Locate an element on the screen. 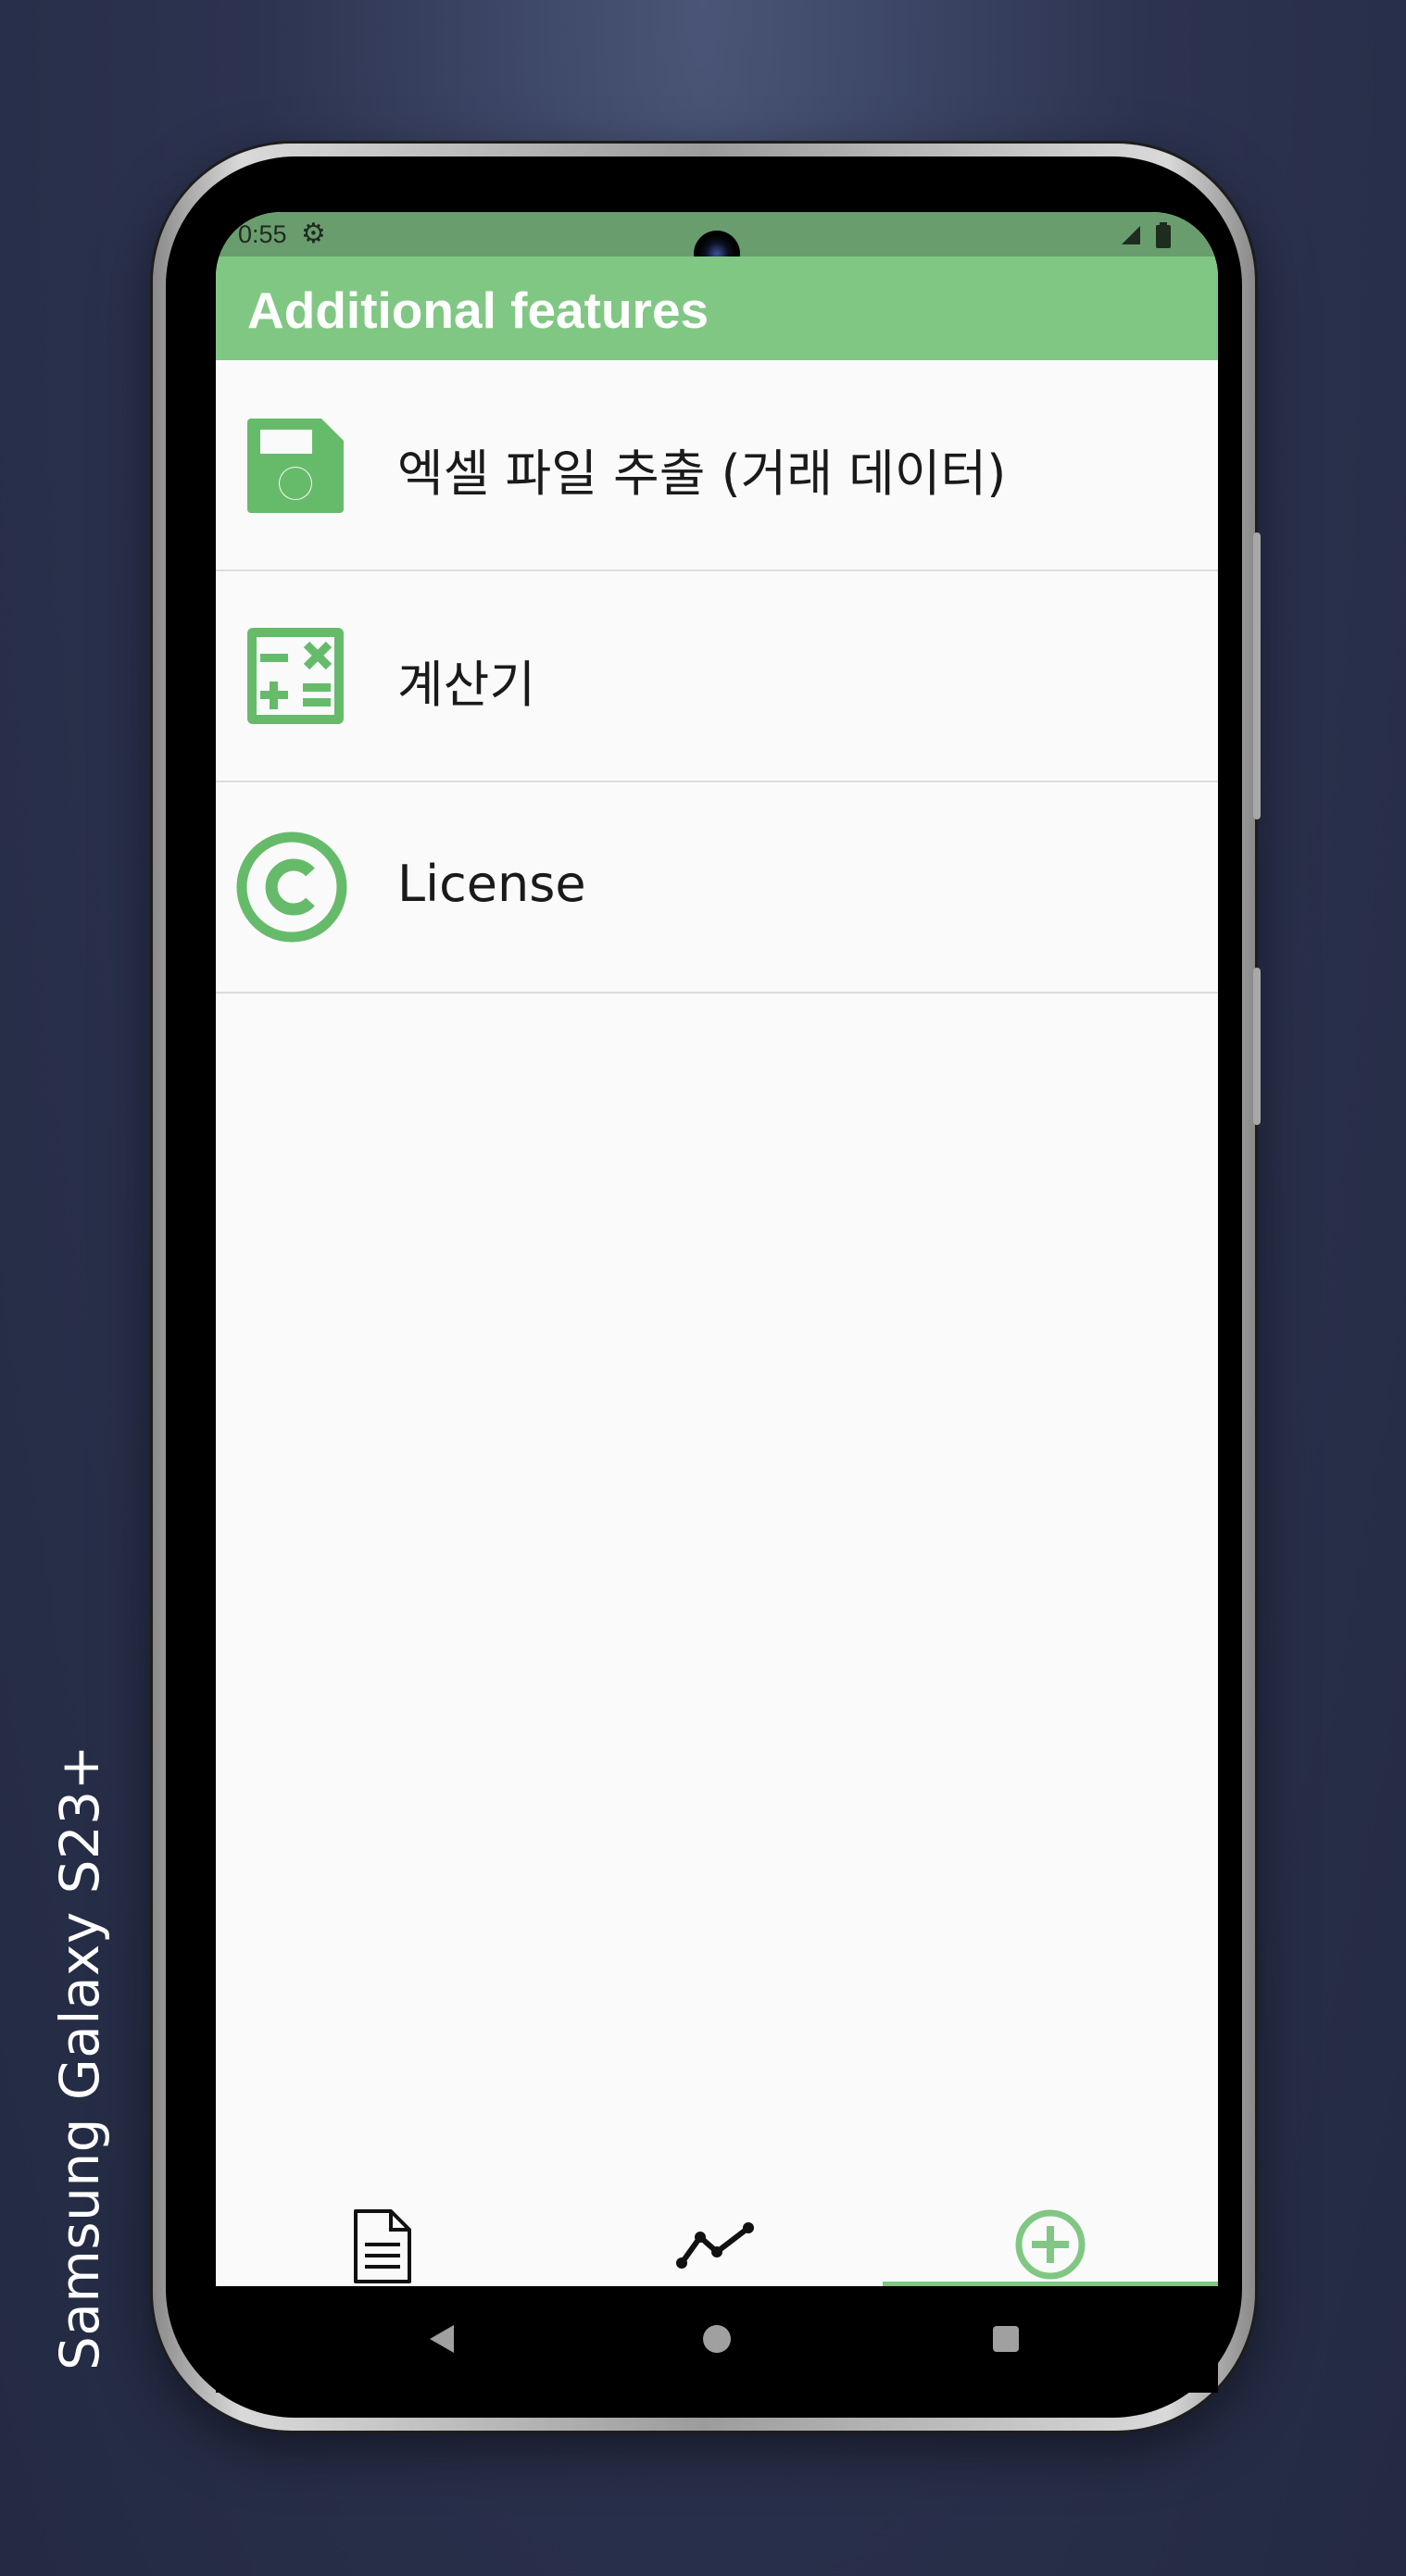 The height and width of the screenshot is (2576, 1406). recents-icon is located at coordinates (1006, 2339).